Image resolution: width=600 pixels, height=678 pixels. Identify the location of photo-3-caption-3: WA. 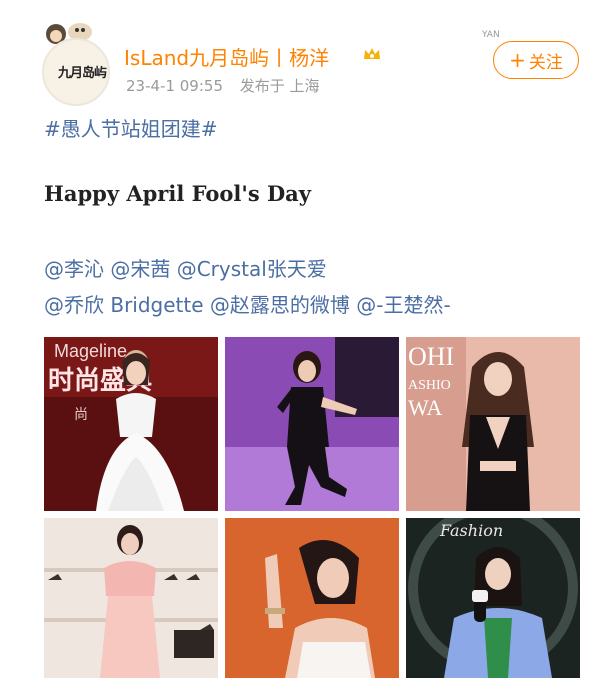
(425, 407).